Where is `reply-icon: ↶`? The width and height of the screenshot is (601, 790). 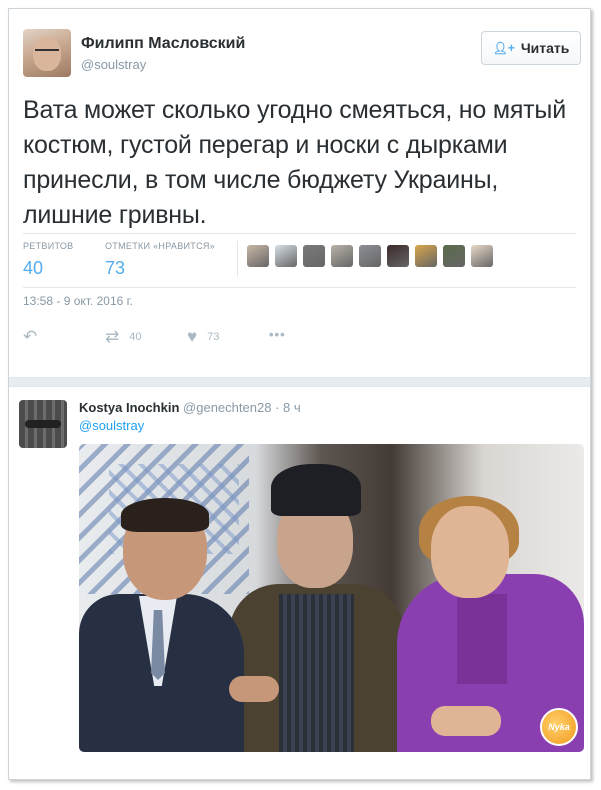
reply-icon: ↶ is located at coordinates (30, 336).